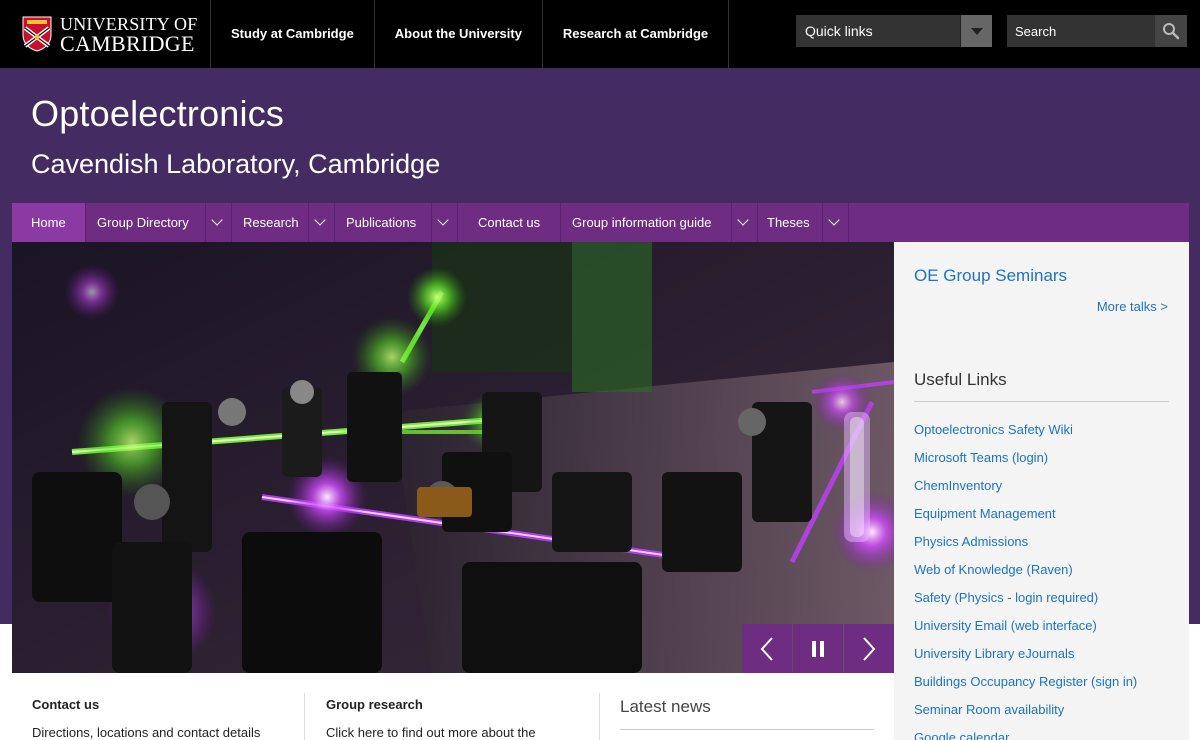 This screenshot has height=740, width=1200. Describe the element at coordinates (1025, 548) in the screenshot. I see `useful-link: Physics Admissions` at that location.